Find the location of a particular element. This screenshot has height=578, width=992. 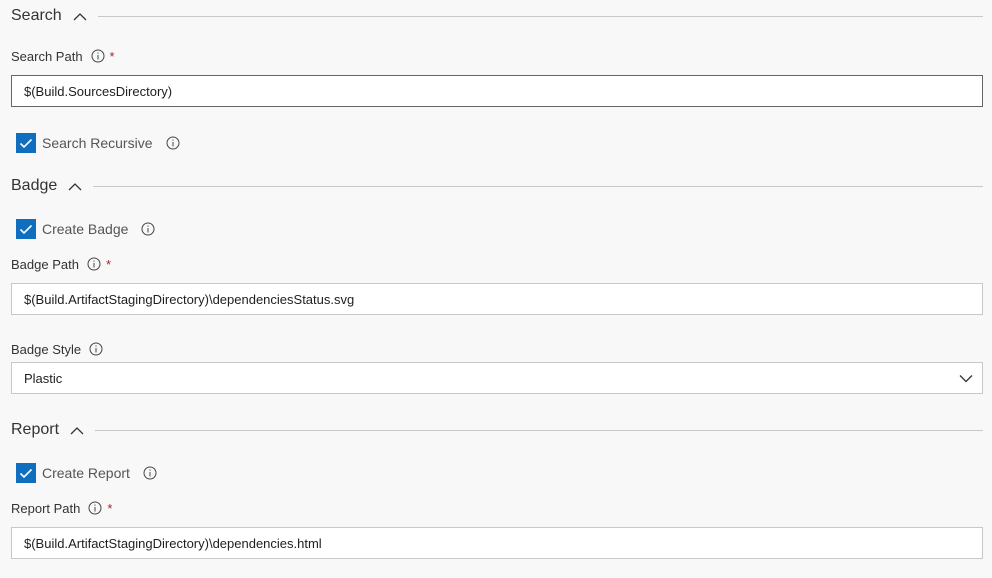

create-badge-checkbox is located at coordinates (26, 229).